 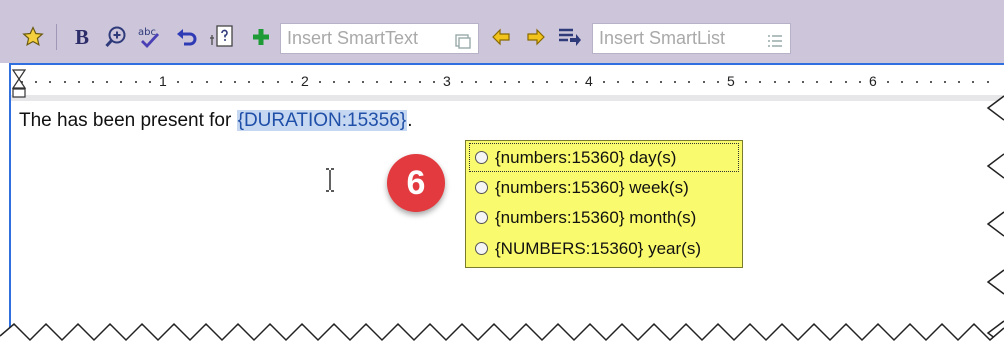 What do you see at coordinates (330, 180) in the screenshot?
I see `ibeam-cursor-icon` at bounding box center [330, 180].